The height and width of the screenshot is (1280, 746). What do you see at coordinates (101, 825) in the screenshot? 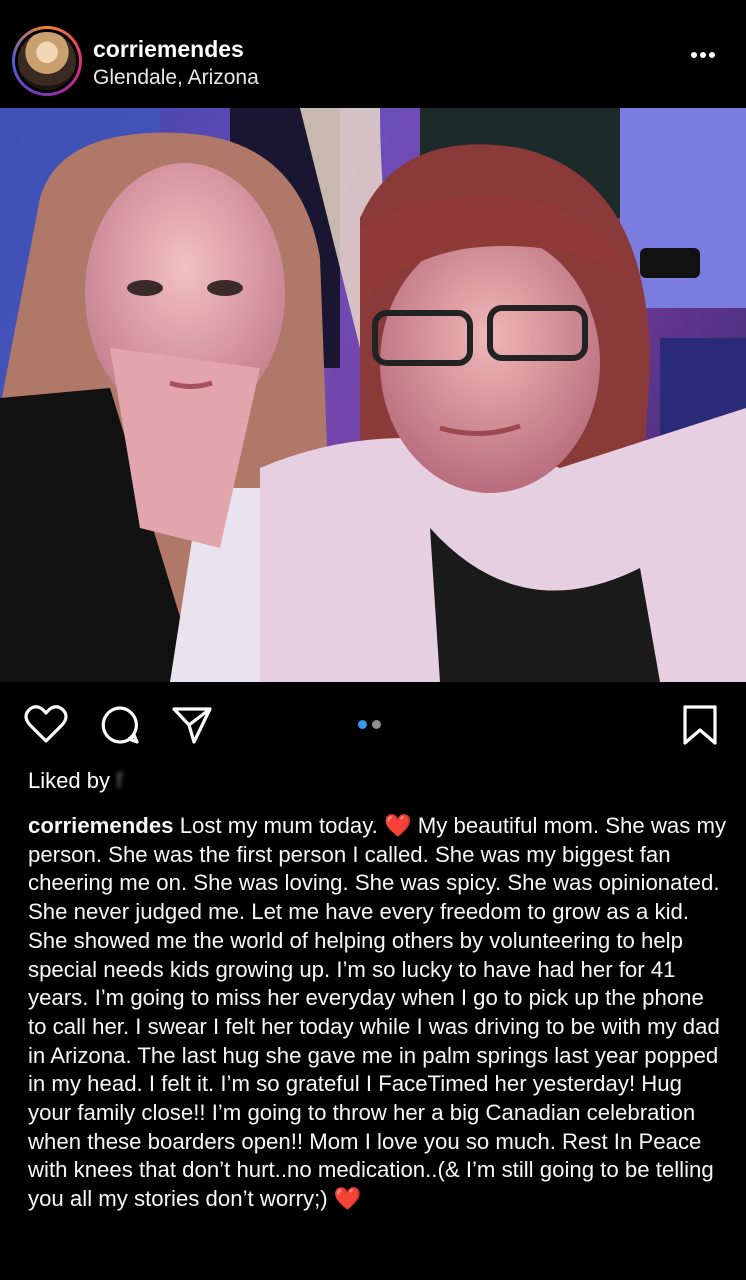
I see `caption-username: corriemendes` at bounding box center [101, 825].